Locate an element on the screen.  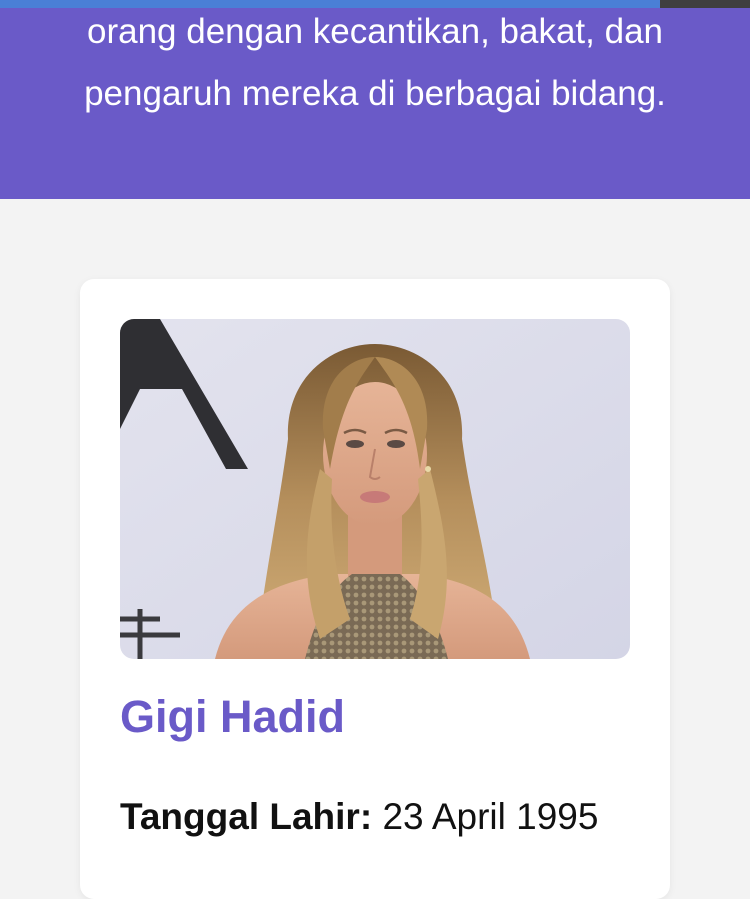
birth-date-label: Tanggal Lahir: is located at coordinates (246, 816).